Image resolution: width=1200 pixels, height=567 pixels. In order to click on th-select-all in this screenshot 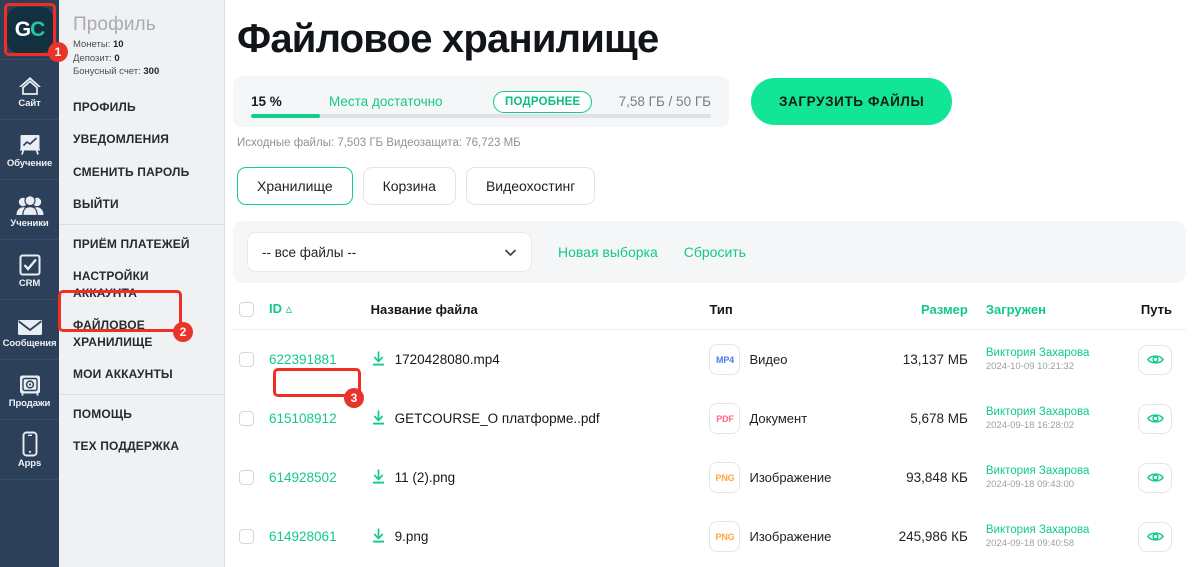, I will do `click(251, 308)`.